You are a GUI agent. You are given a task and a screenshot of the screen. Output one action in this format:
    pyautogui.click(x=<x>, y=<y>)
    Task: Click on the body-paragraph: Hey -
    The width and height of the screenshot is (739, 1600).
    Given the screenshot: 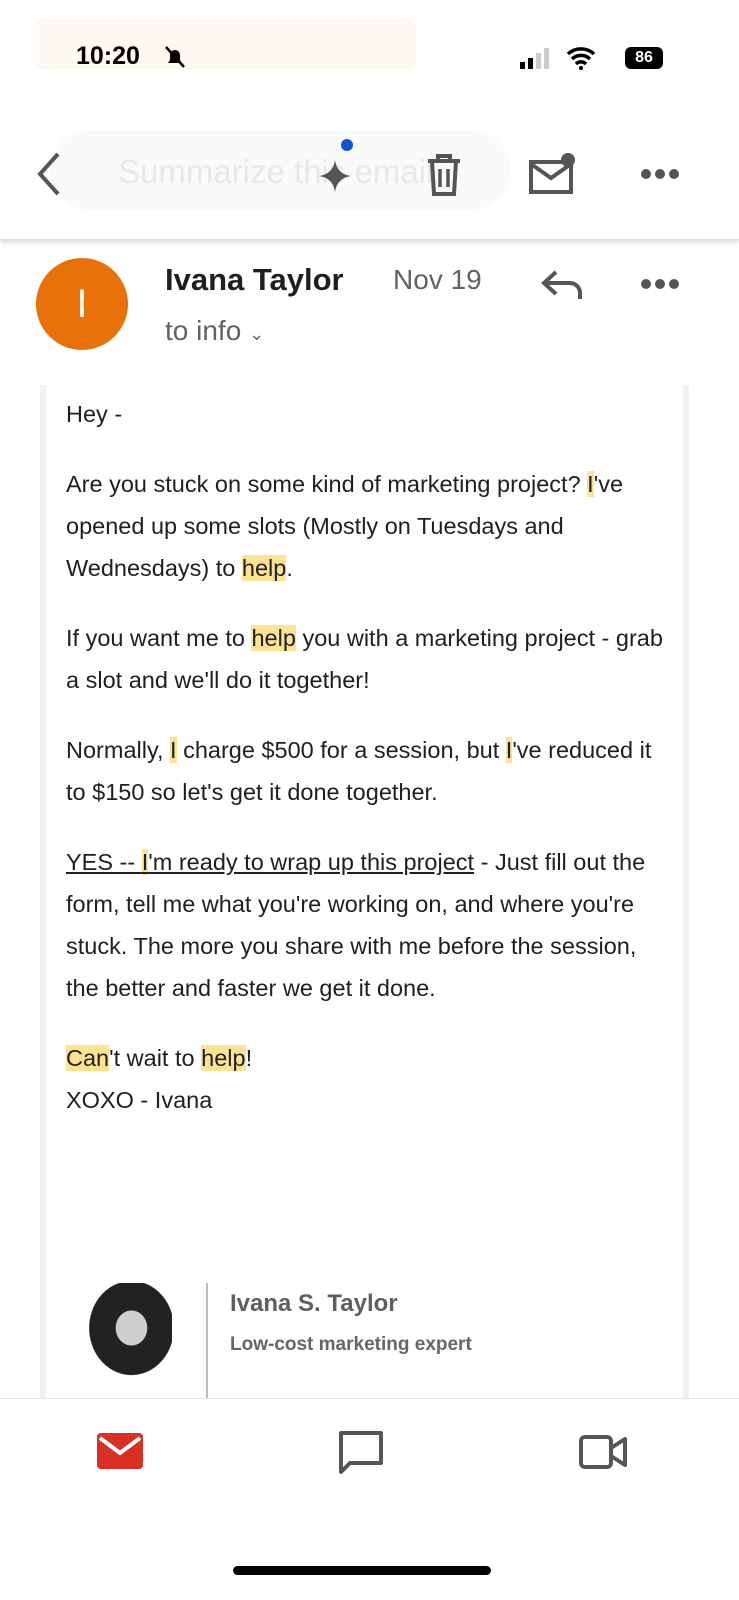 What is the action you would take?
    pyautogui.click(x=366, y=414)
    